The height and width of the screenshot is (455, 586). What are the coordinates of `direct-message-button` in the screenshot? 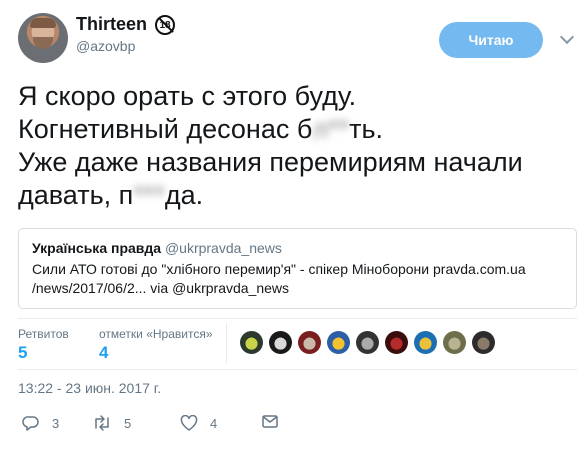 It's located at (276, 421).